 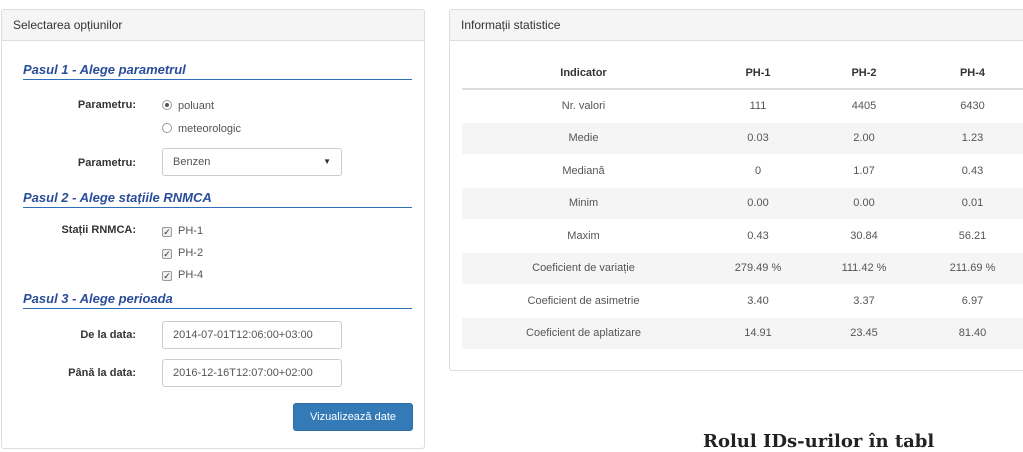 I want to click on value-cell: 4405, so click(x=864, y=105).